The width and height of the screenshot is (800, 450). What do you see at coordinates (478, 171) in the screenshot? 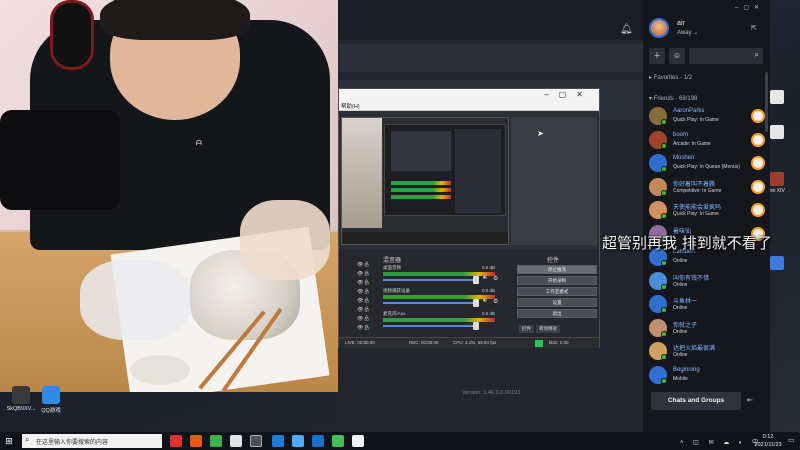
I see `nested-panel` at bounding box center [478, 171].